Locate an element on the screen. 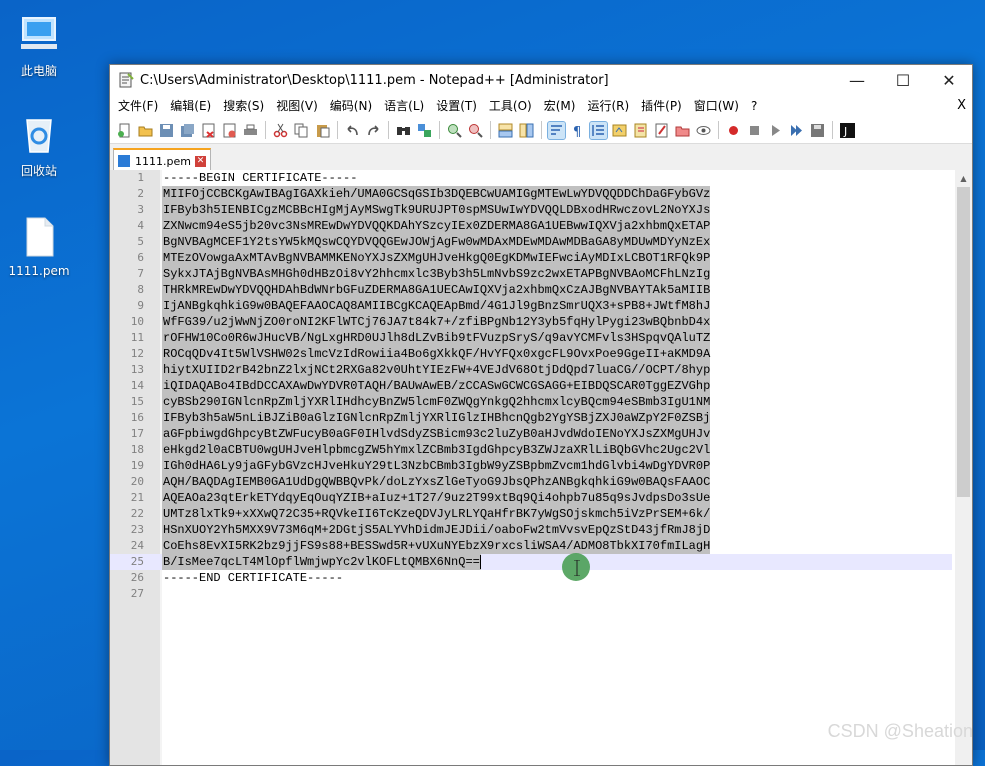 Image resolution: width=985 pixels, height=766 pixels. line-number: 13 is located at coordinates (137, 369).